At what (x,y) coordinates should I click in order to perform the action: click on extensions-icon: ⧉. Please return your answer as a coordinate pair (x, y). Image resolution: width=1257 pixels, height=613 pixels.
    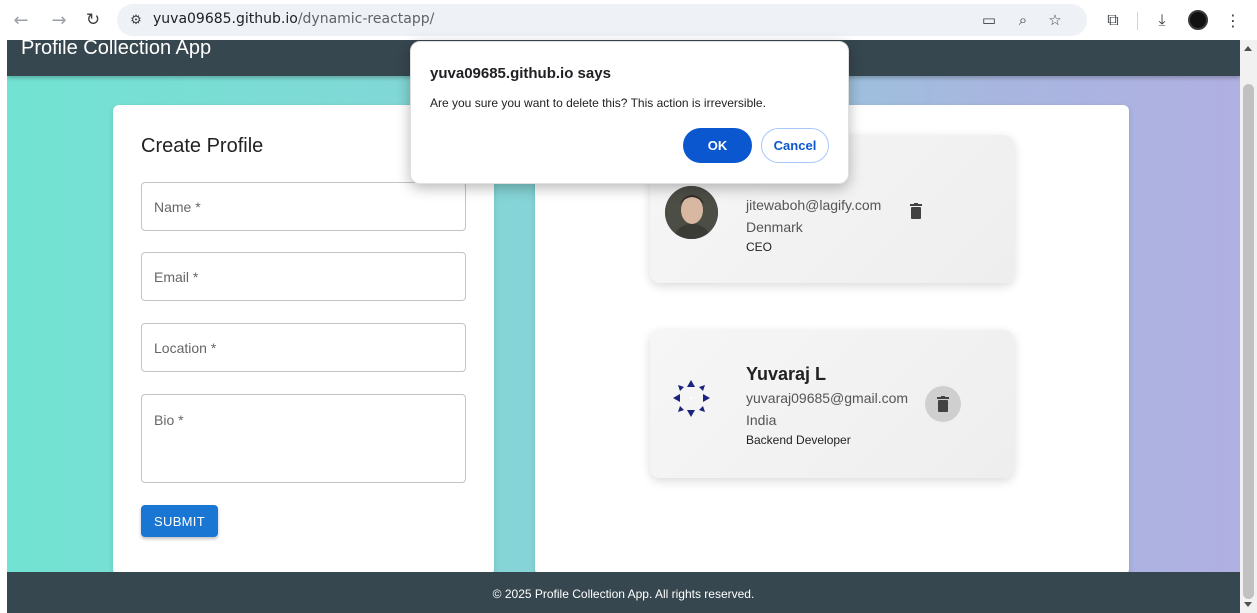
    Looking at the image, I should click on (1113, 20).